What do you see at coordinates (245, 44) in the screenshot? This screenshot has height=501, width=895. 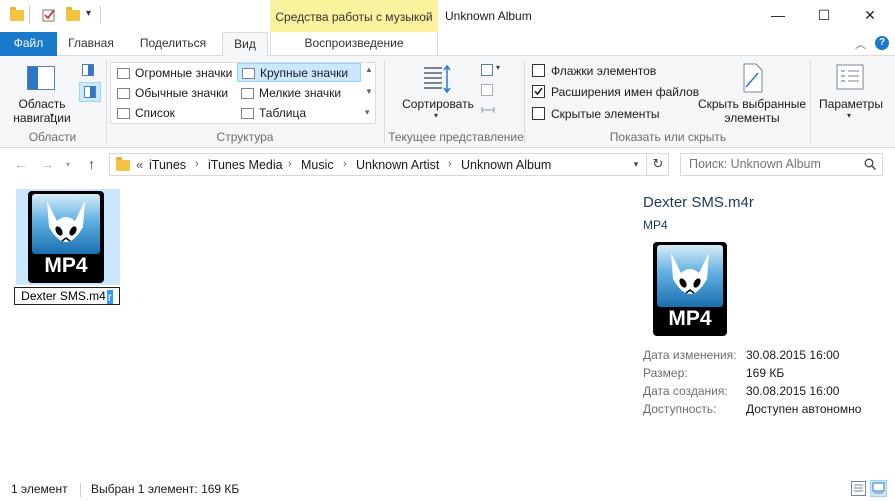 I see `tab-view: Вид` at bounding box center [245, 44].